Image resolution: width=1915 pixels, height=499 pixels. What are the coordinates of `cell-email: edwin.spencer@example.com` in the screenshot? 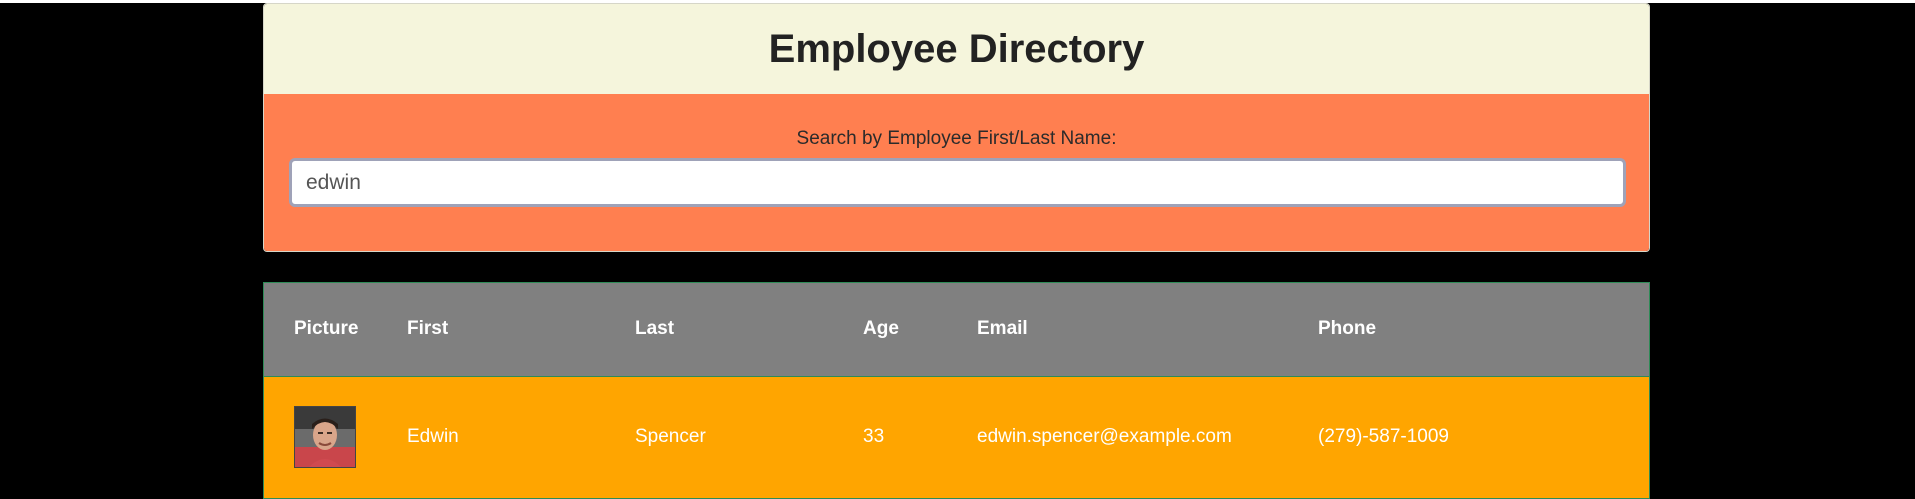 It's located at (1104, 437).